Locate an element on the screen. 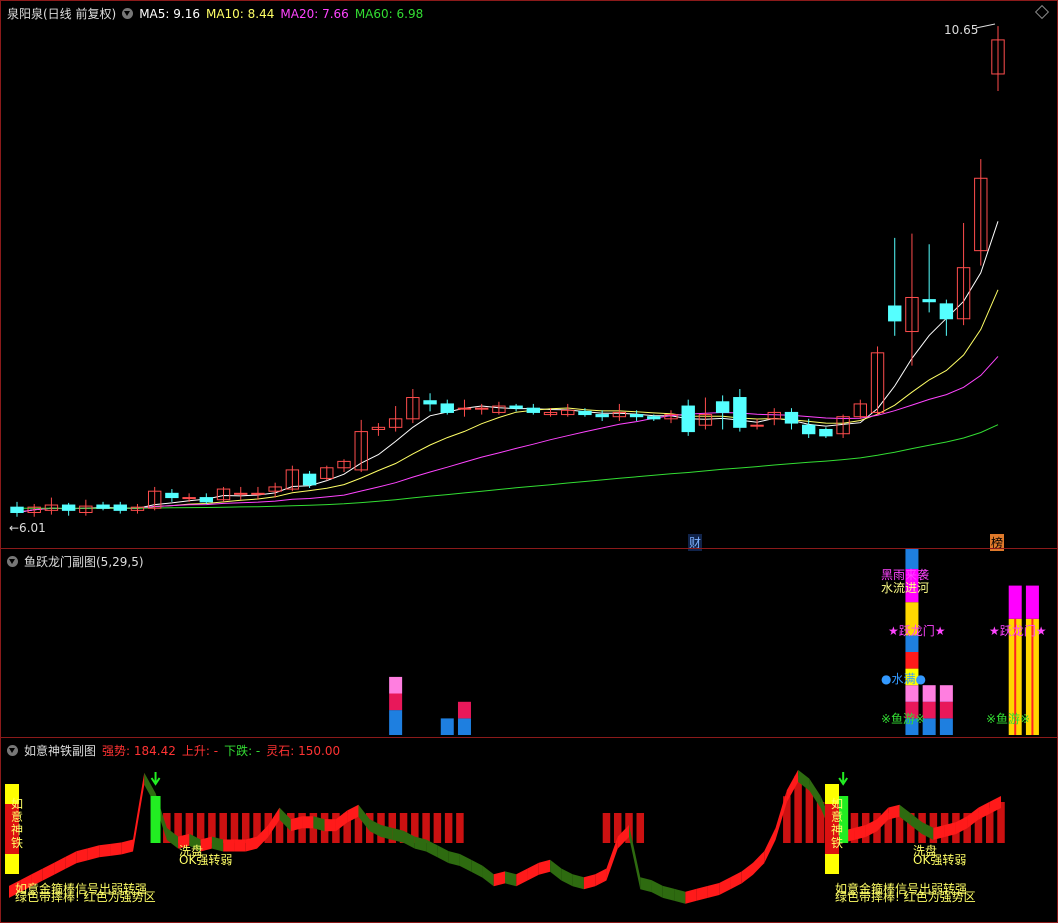 The height and width of the screenshot is (923, 1058). high-arrow is located at coordinates (985, 26).